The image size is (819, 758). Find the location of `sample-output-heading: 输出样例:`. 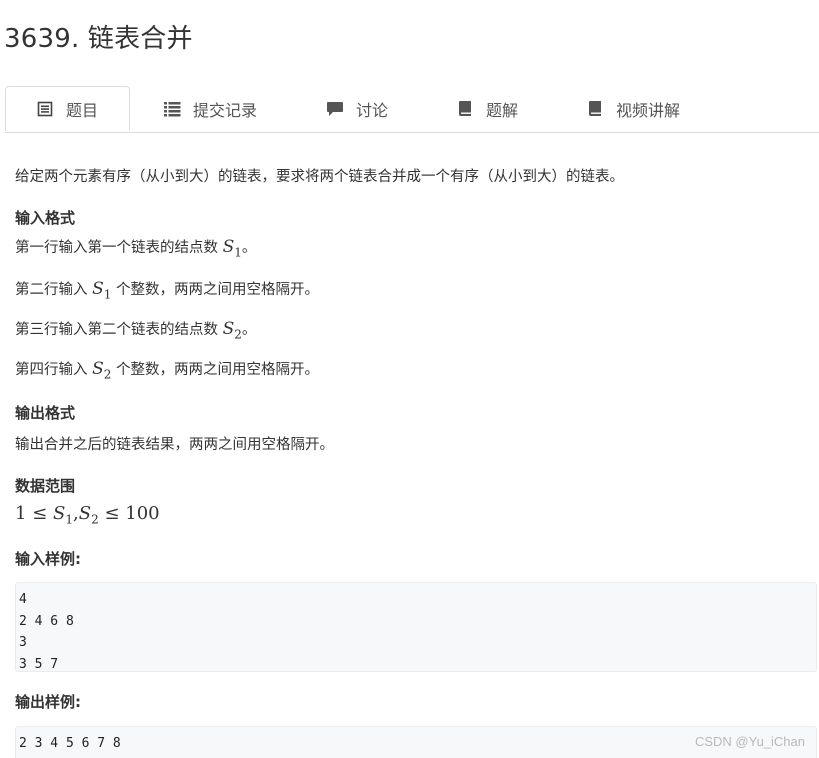

sample-output-heading: 输出样例: is located at coordinates (48, 702).